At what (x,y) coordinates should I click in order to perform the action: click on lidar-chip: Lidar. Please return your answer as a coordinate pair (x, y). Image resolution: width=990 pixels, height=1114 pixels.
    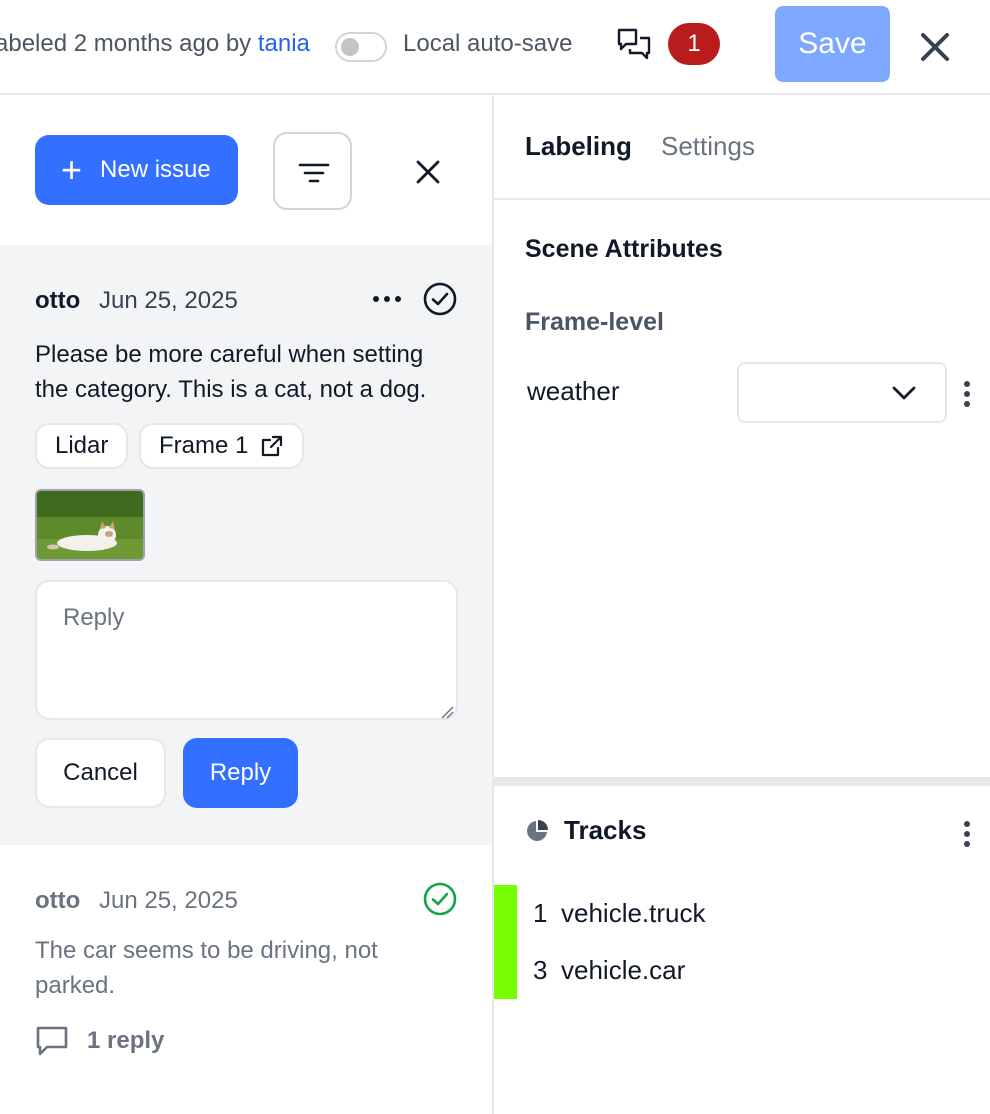
    Looking at the image, I should click on (82, 446).